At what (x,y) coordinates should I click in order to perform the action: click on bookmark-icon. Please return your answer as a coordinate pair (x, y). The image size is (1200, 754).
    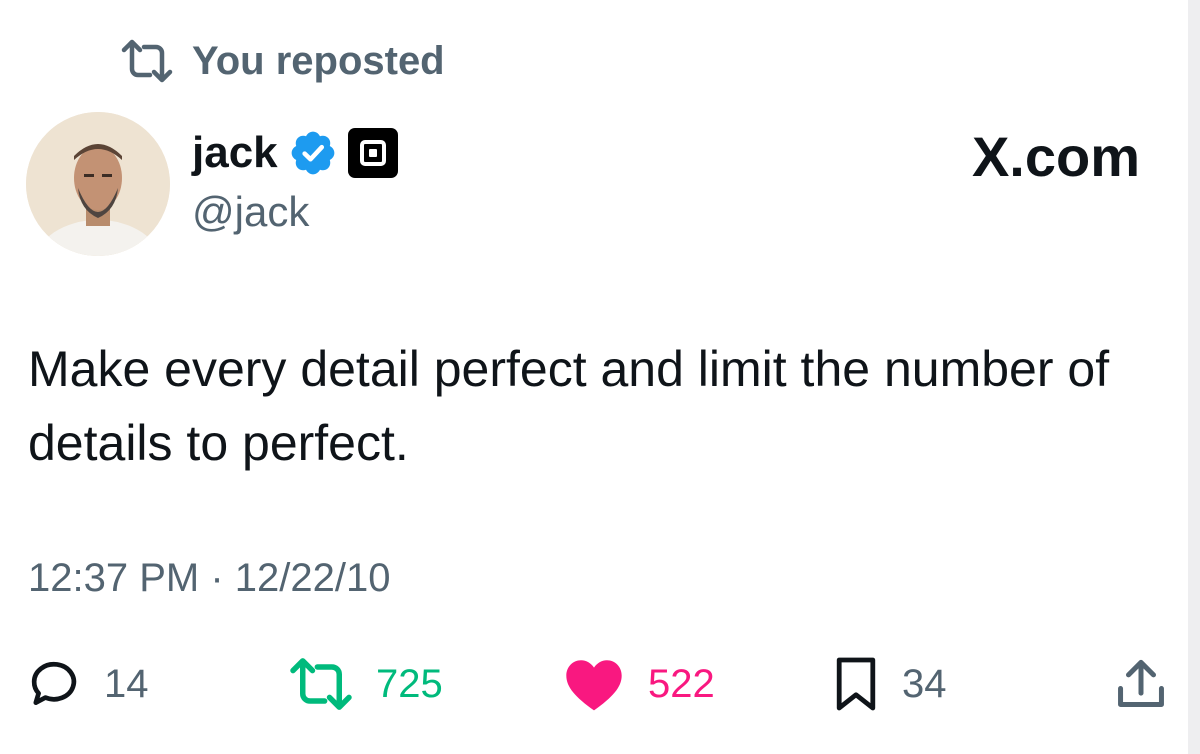
    Looking at the image, I should click on (856, 684).